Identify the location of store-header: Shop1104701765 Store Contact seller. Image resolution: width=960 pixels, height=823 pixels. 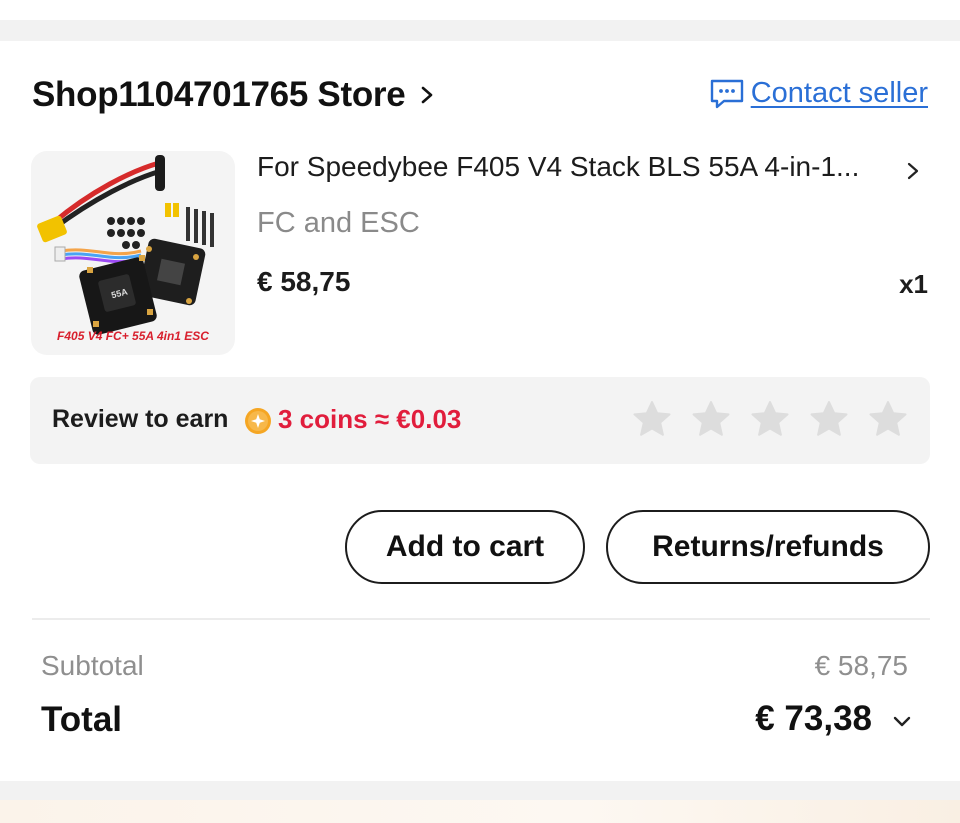
(480, 95).